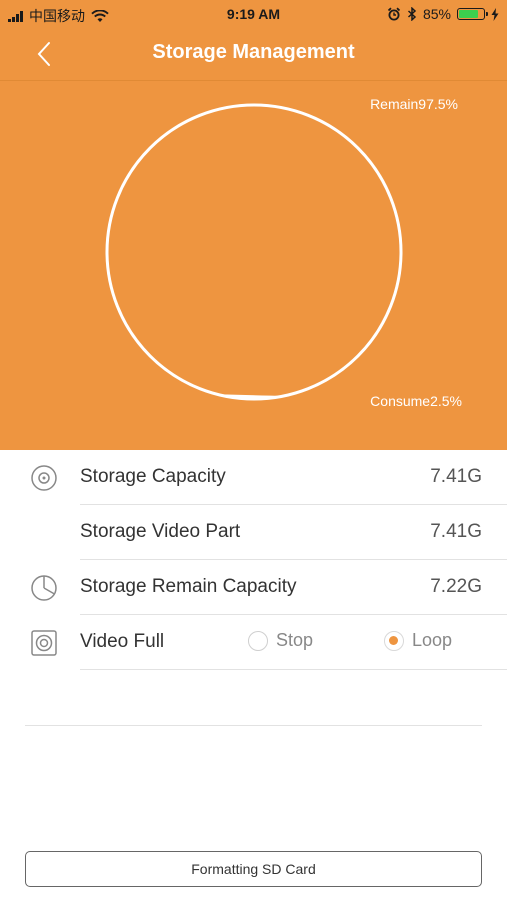  I want to click on battery-percent: 85%, so click(436, 14).